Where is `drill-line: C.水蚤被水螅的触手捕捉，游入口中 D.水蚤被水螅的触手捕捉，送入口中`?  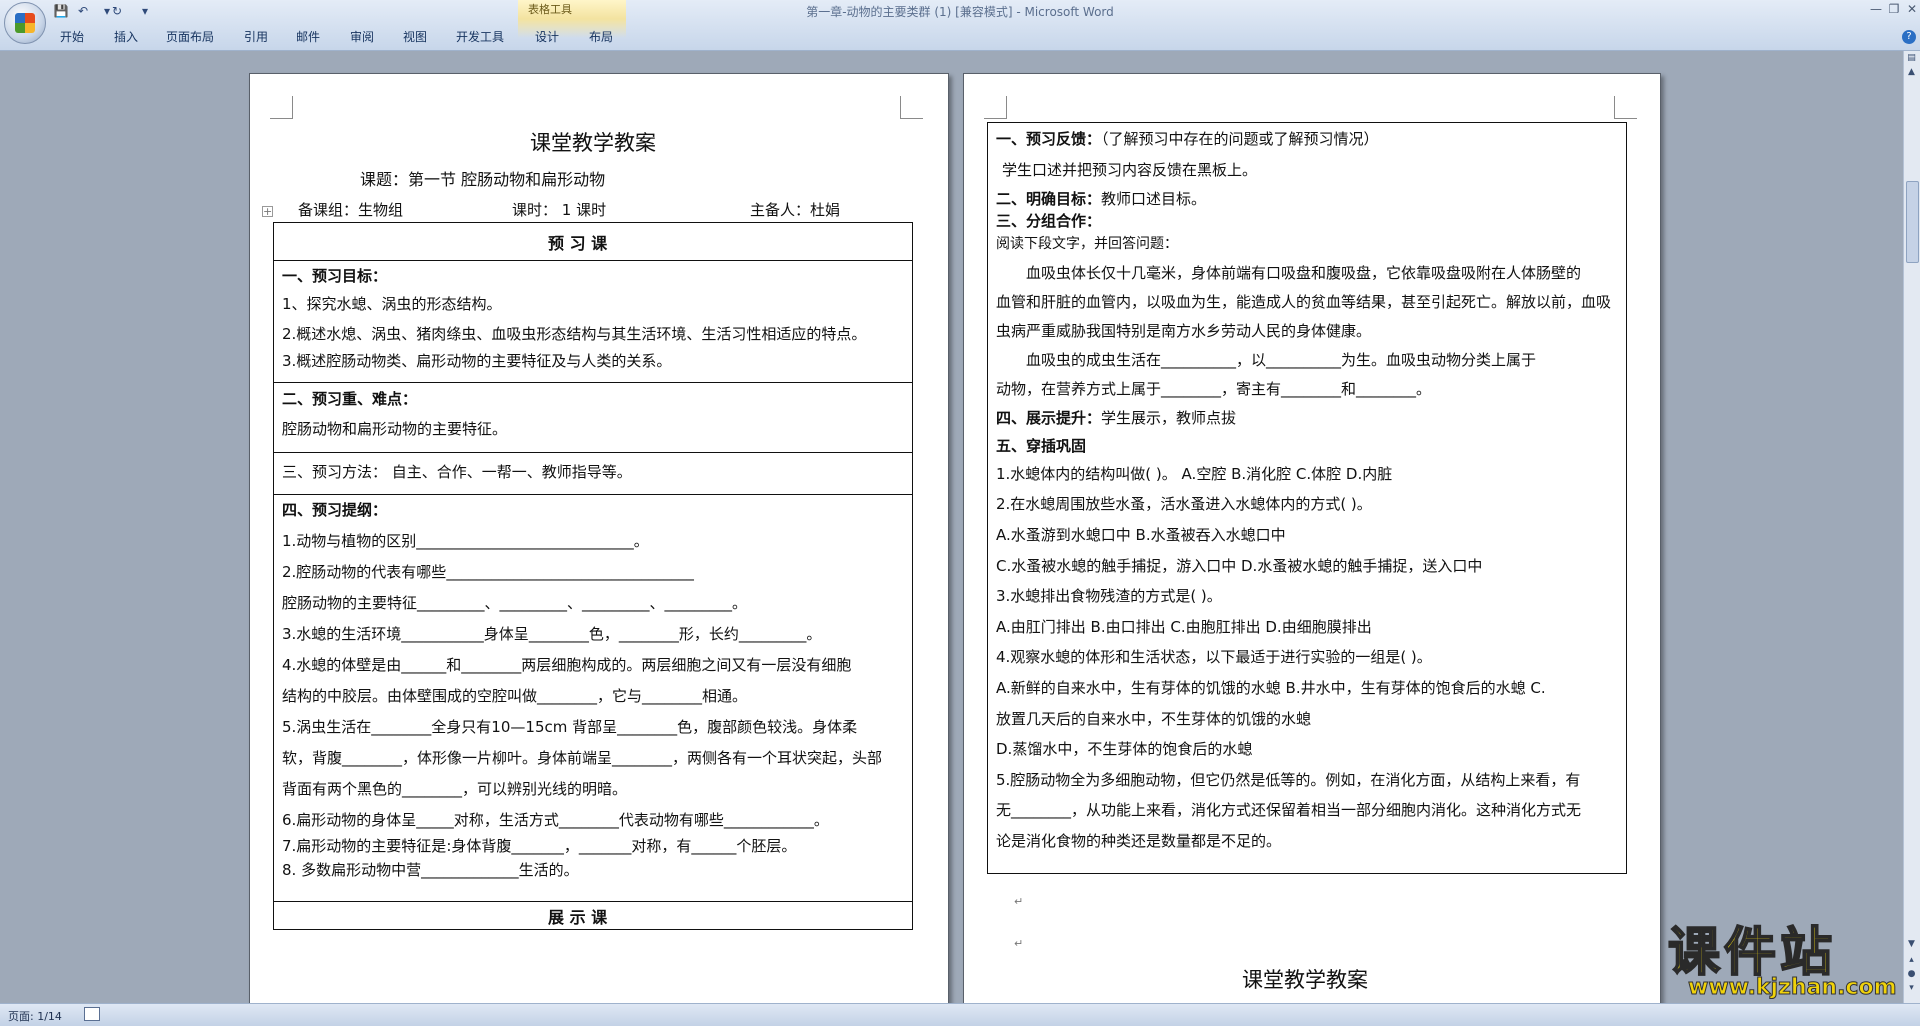
drill-line: C.水蚤被水螅的触手捕捉，游入口中 D.水蚤被水螅的触手捕捉，送入口中 is located at coordinates (1239, 566).